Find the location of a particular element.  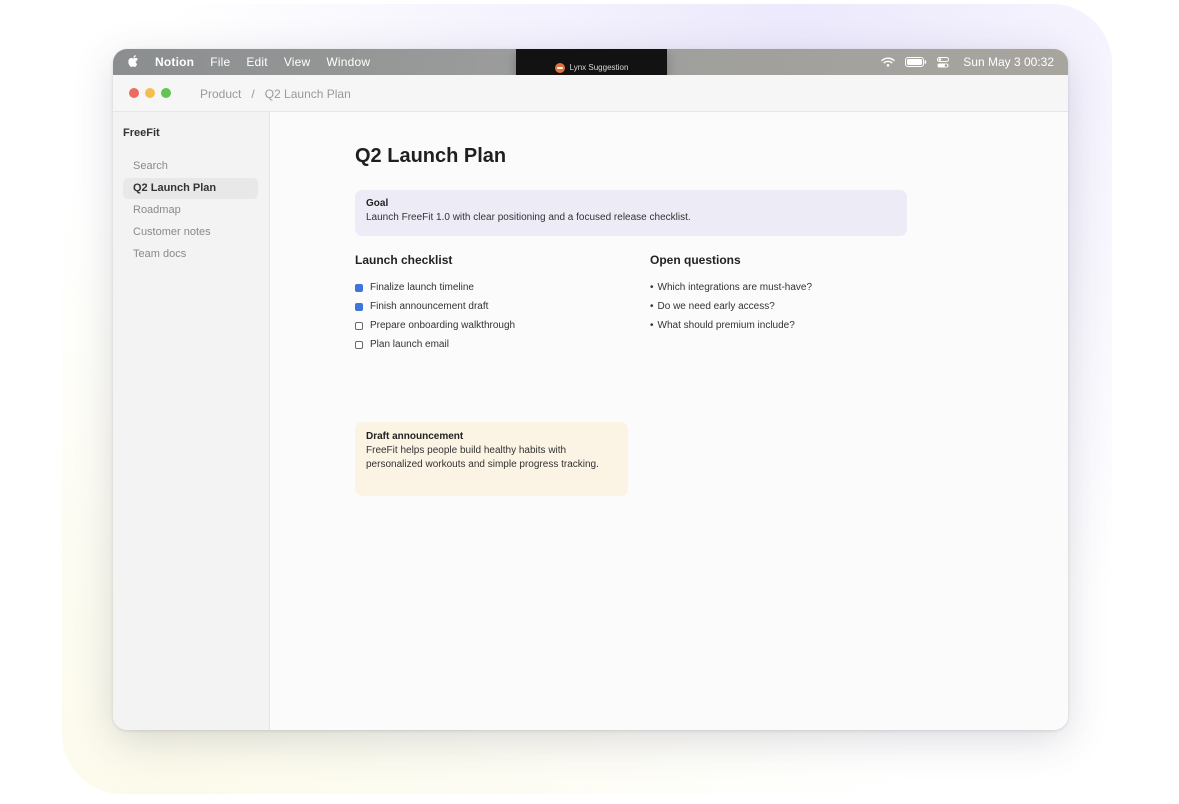

sidebar-item-search: Search is located at coordinates (190, 166).